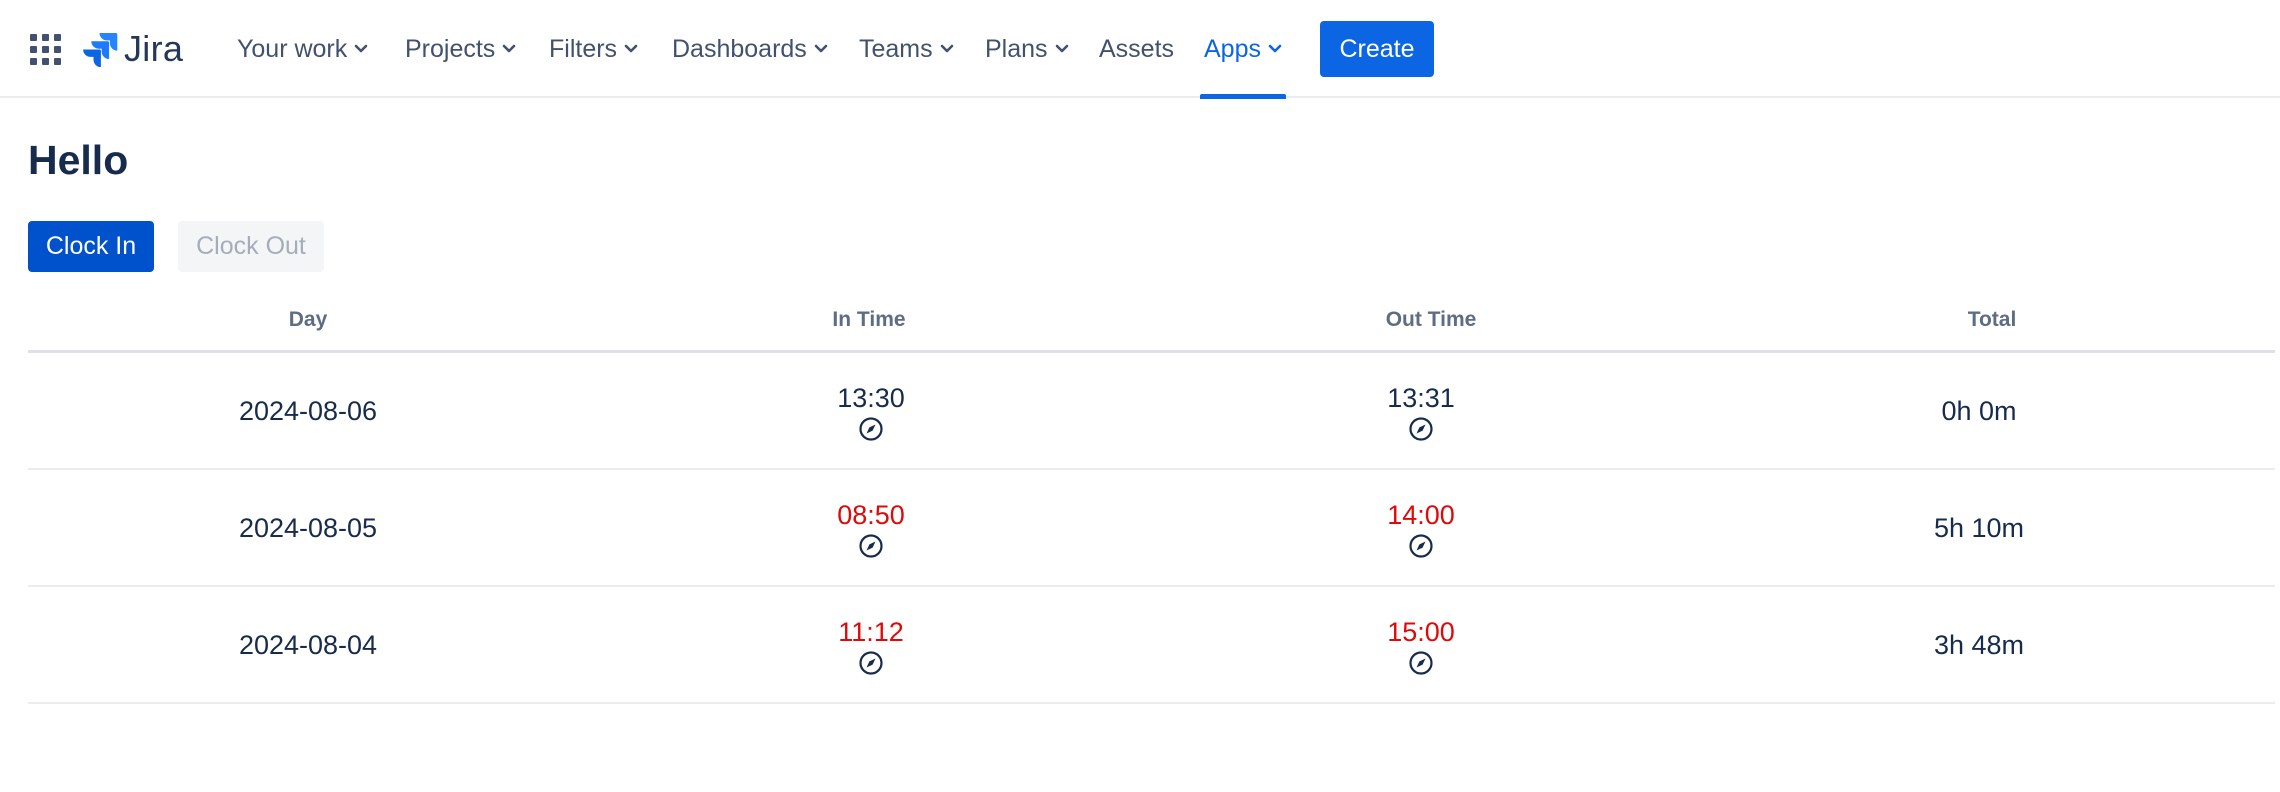 The image size is (2280, 792). What do you see at coordinates (45, 49) in the screenshot?
I see `app-switcher-grid-icon` at bounding box center [45, 49].